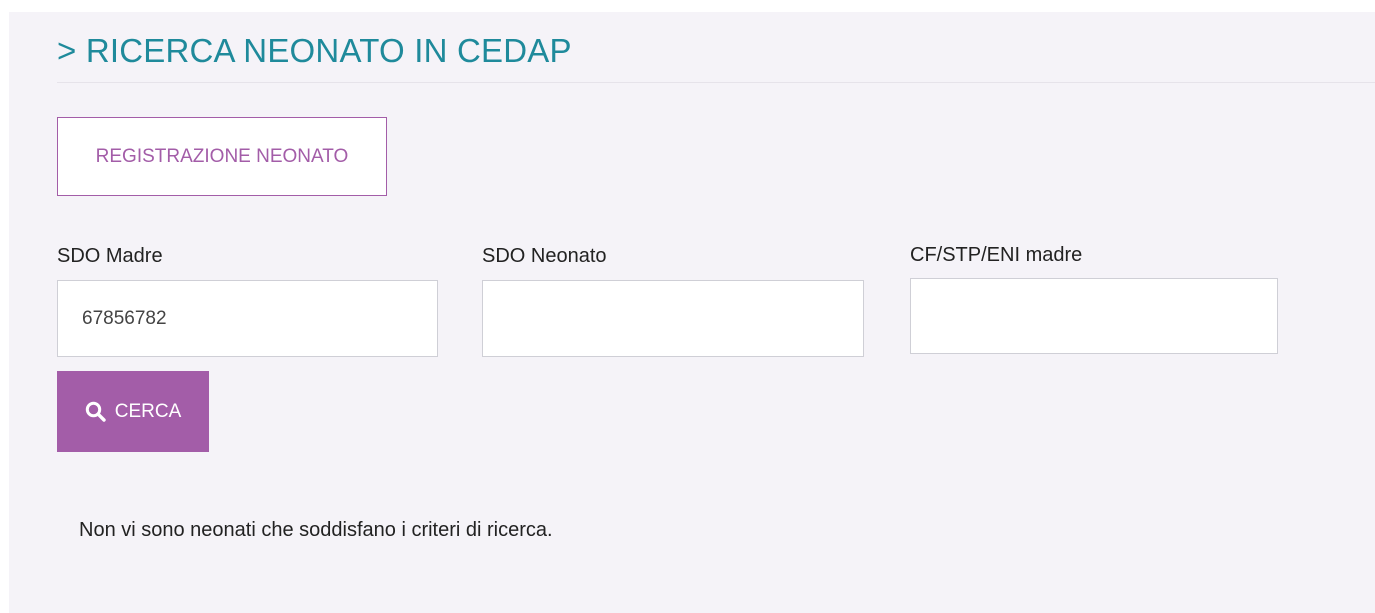 This screenshot has height=613, width=1375. What do you see at coordinates (1094, 316) in the screenshot?
I see `cf-stp-eni-madre-input` at bounding box center [1094, 316].